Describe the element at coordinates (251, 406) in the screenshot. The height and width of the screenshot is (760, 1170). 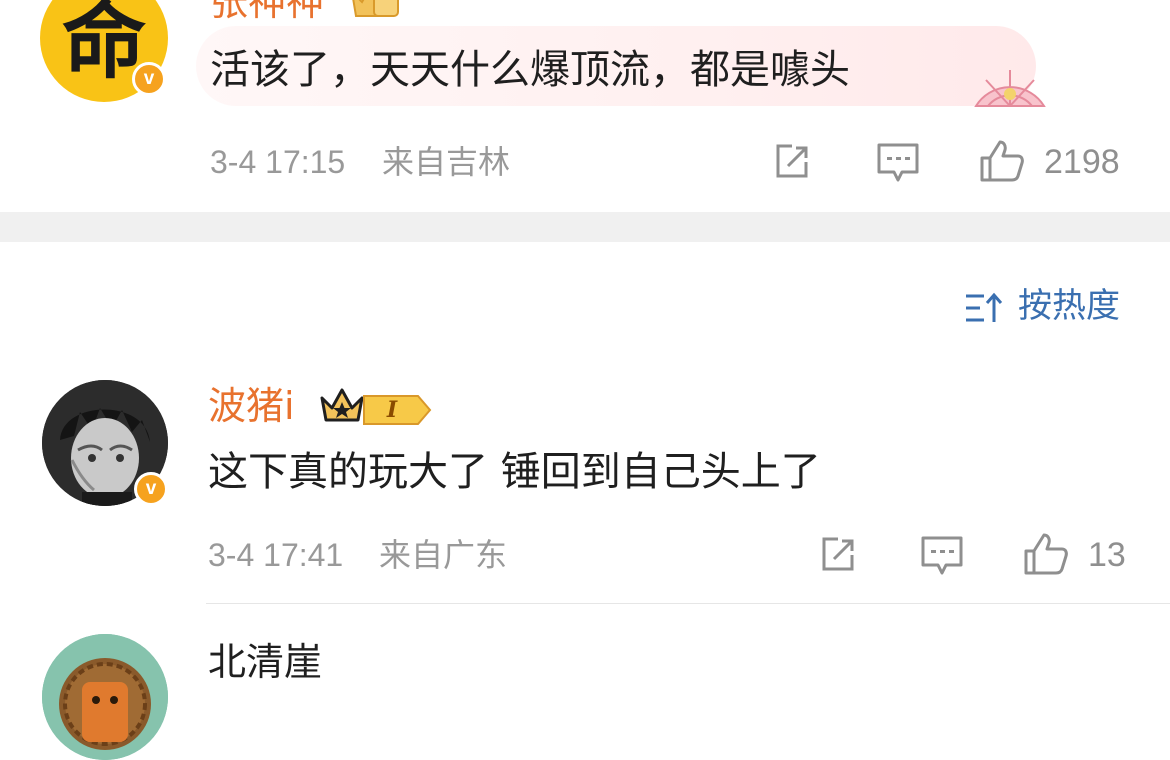
I see `username: 波猪i` at that location.